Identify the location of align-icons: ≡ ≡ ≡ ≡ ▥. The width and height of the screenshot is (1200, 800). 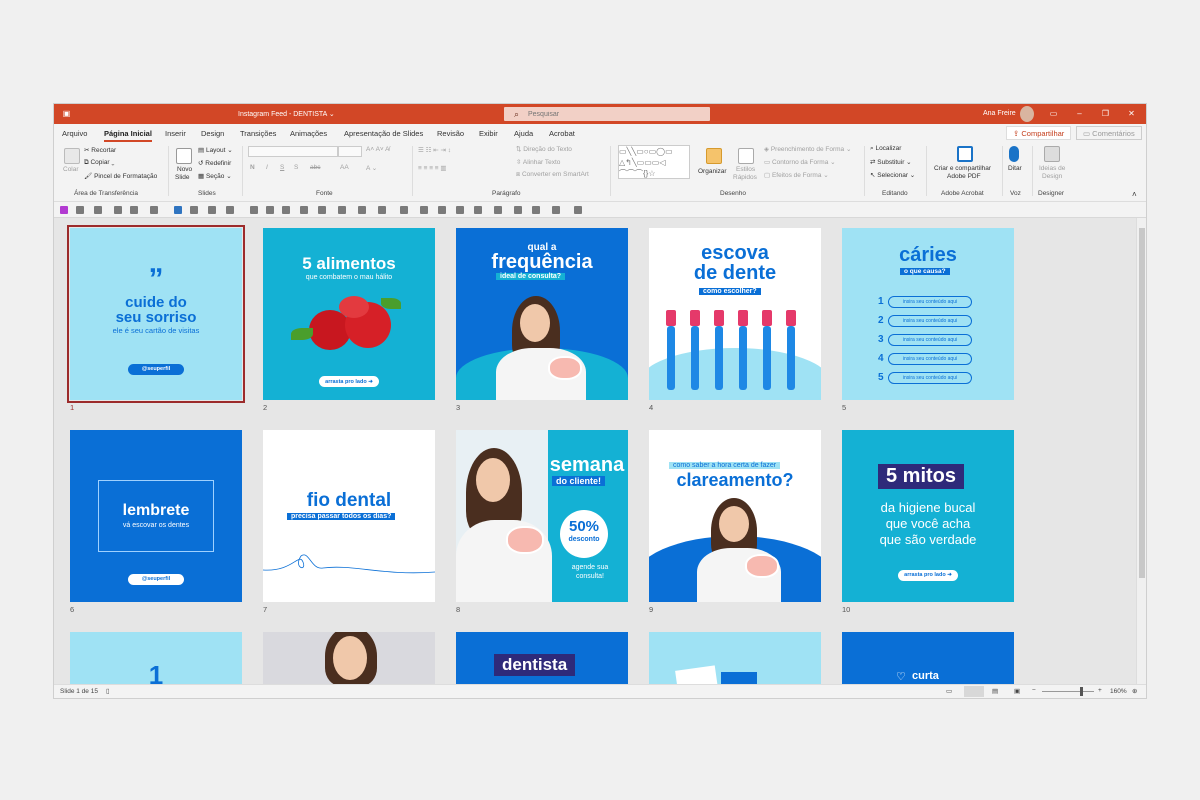
(432, 168).